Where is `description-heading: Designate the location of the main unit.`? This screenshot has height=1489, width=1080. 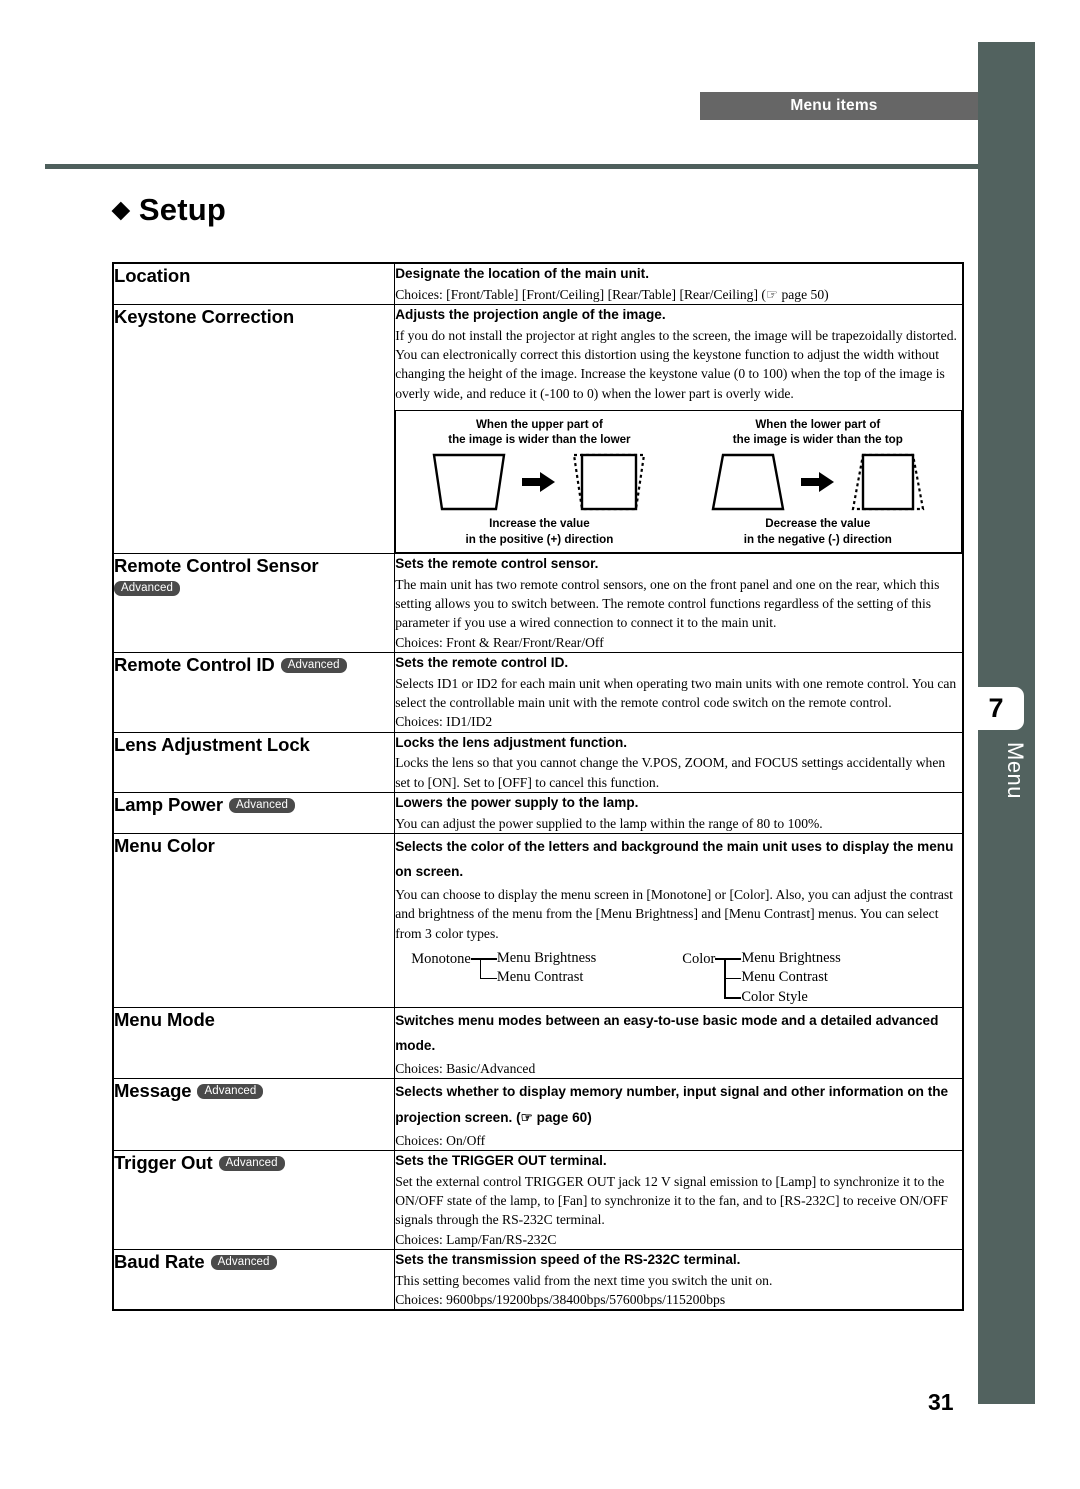 description-heading: Designate the location of the main unit. is located at coordinates (522, 273).